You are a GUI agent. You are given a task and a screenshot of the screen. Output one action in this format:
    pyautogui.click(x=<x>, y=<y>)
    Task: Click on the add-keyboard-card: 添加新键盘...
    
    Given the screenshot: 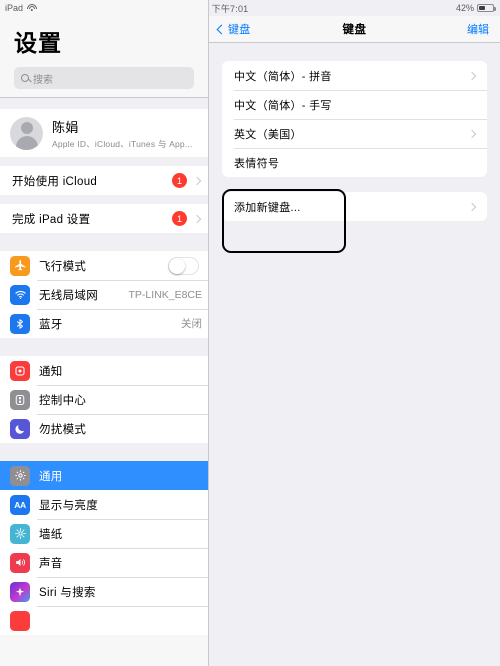 What is the action you would take?
    pyautogui.click(x=354, y=206)
    